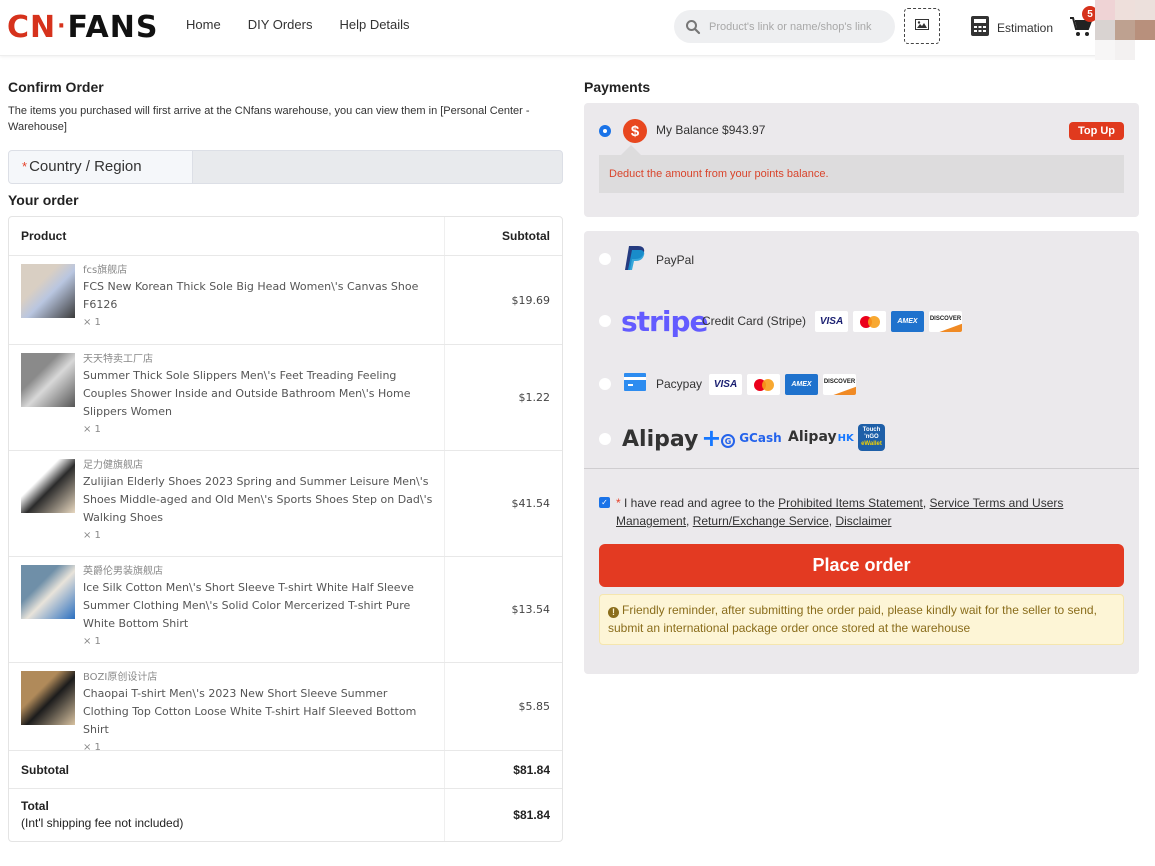 The width and height of the screenshot is (1155, 866). I want to click on nav-diy-orders: DIY Orders, so click(280, 24).